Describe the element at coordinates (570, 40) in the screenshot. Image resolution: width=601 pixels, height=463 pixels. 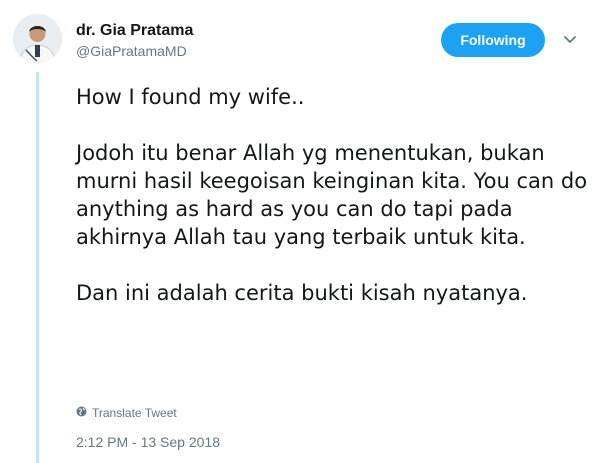
I see `chevron-down-icon` at that location.